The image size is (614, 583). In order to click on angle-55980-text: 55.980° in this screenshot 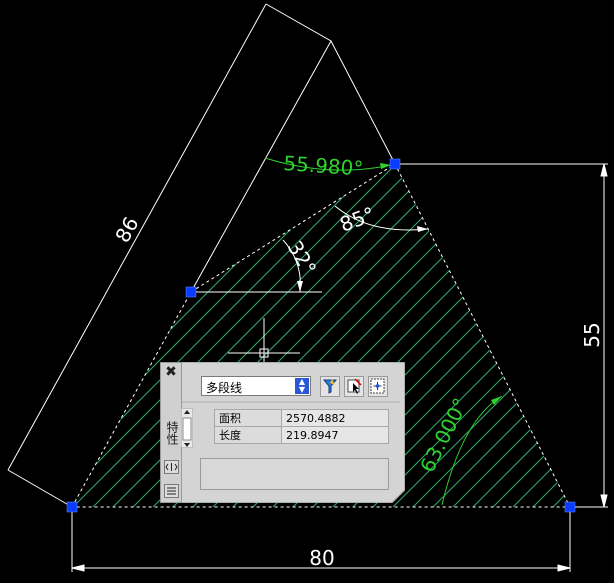, I will do `click(323, 166)`.